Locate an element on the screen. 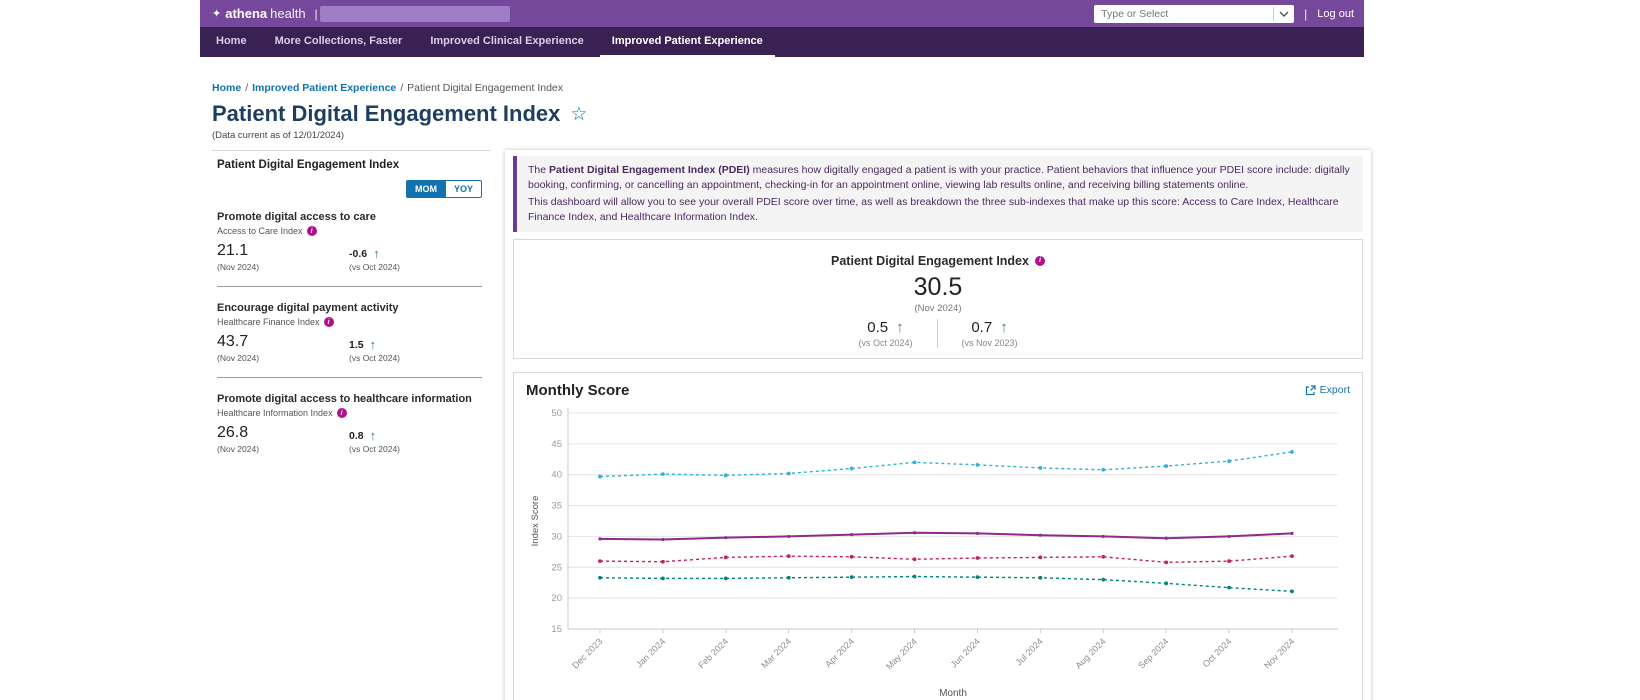  monthly-score-title: Monthly Score is located at coordinates (578, 390).